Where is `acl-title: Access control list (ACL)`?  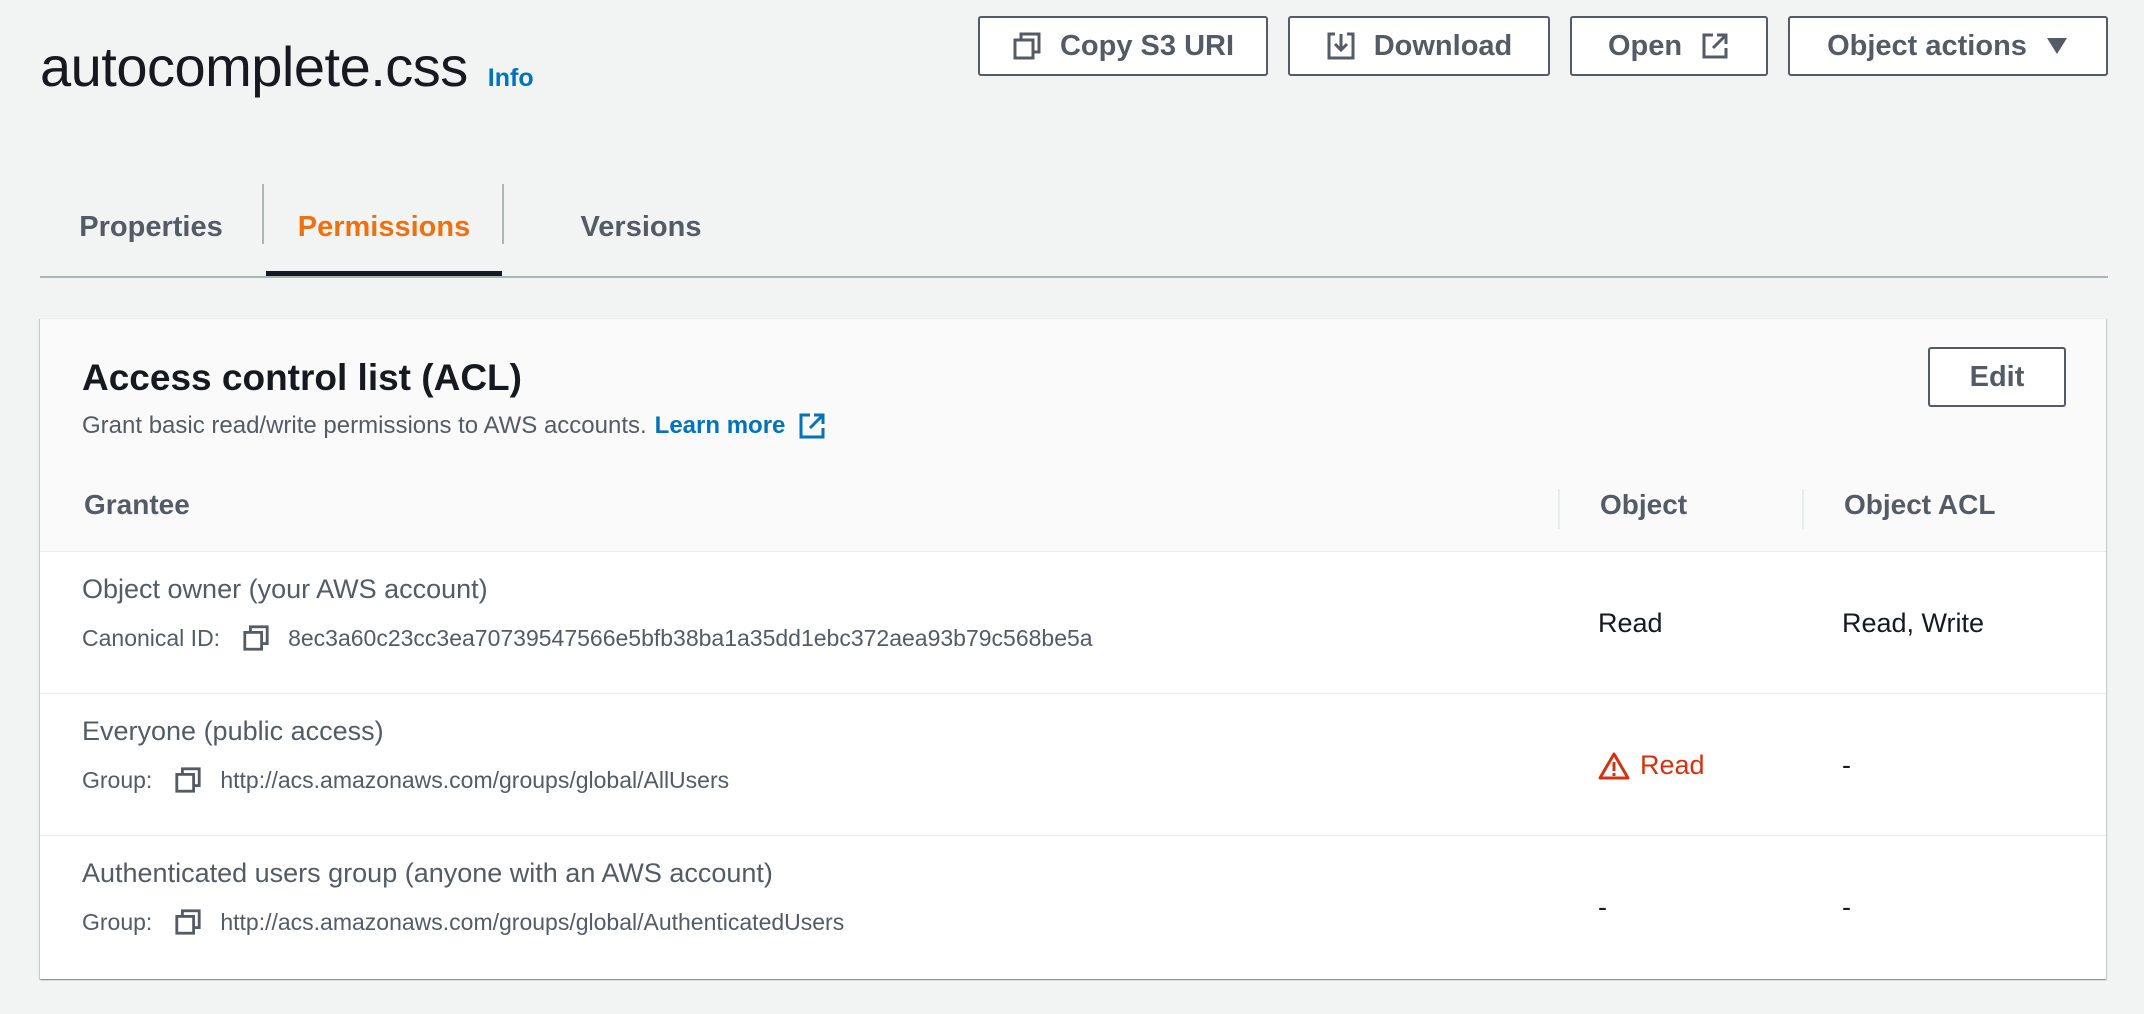
acl-title: Access control list (ACL) is located at coordinates (302, 377).